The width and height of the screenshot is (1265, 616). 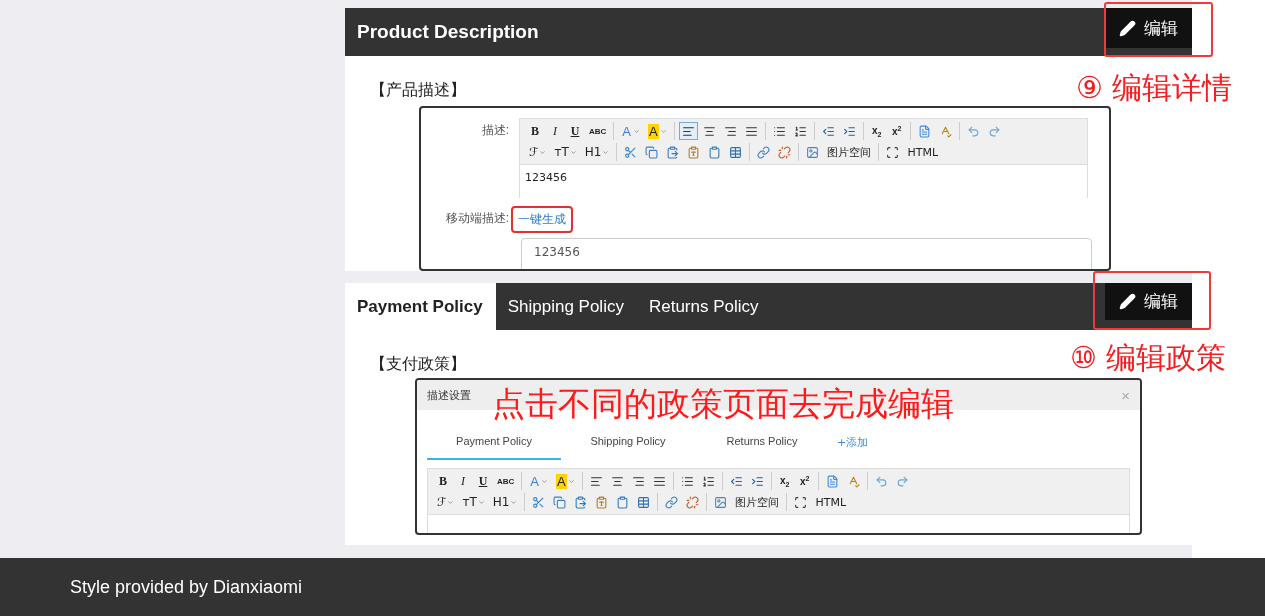 What do you see at coordinates (186, 587) in the screenshot?
I see `footer-text: Style provided by Dianxiaomi` at bounding box center [186, 587].